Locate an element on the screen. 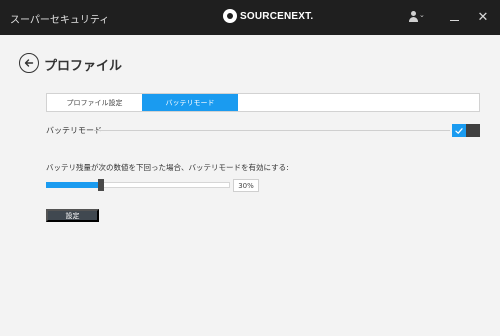  section-divider is located at coordinates (272, 130).